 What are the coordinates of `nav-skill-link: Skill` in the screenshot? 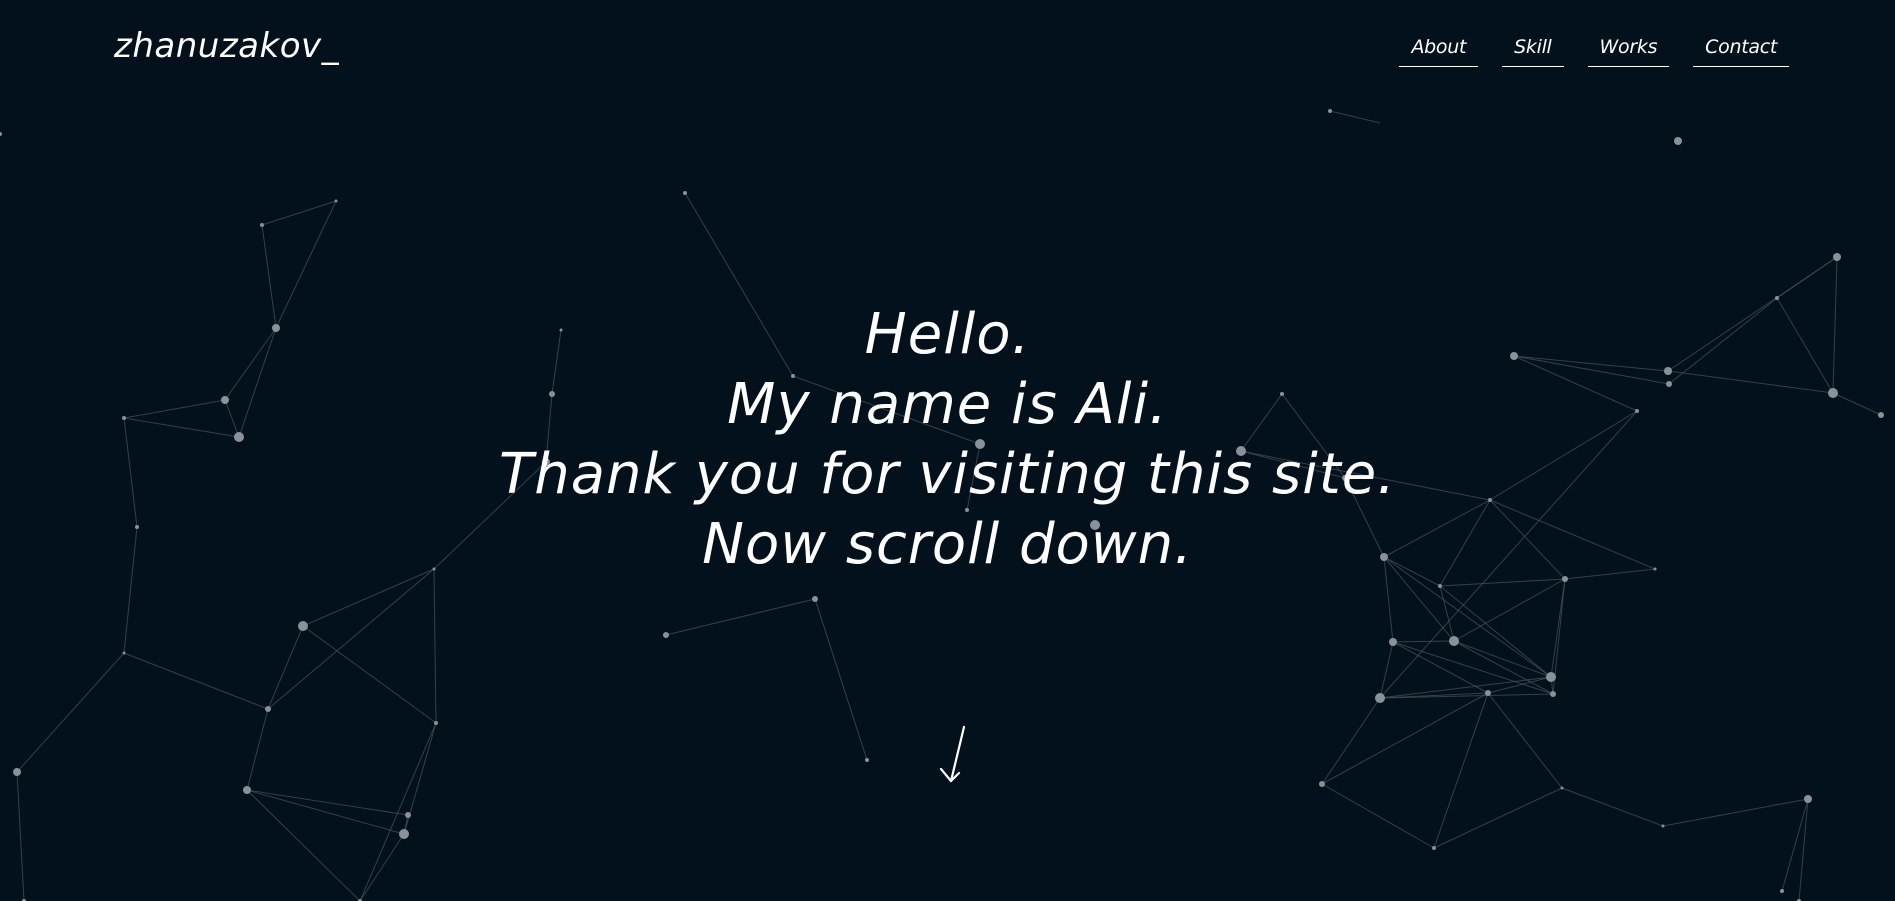 It's located at (1533, 50).